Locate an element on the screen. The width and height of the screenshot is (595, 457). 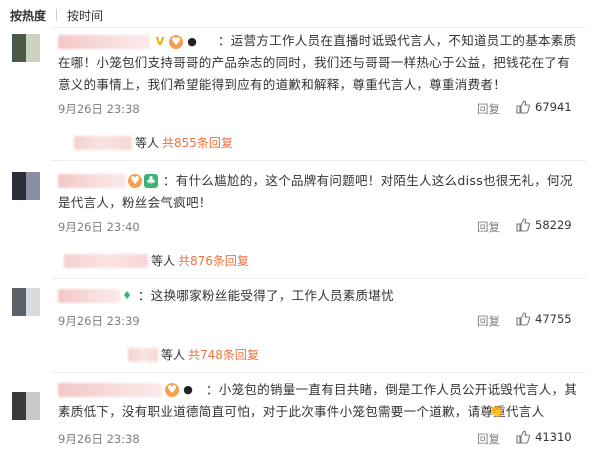
comment-text: ：这换哪家粉丝能受得了，工作人员素质堪忧 is located at coordinates (266, 295).